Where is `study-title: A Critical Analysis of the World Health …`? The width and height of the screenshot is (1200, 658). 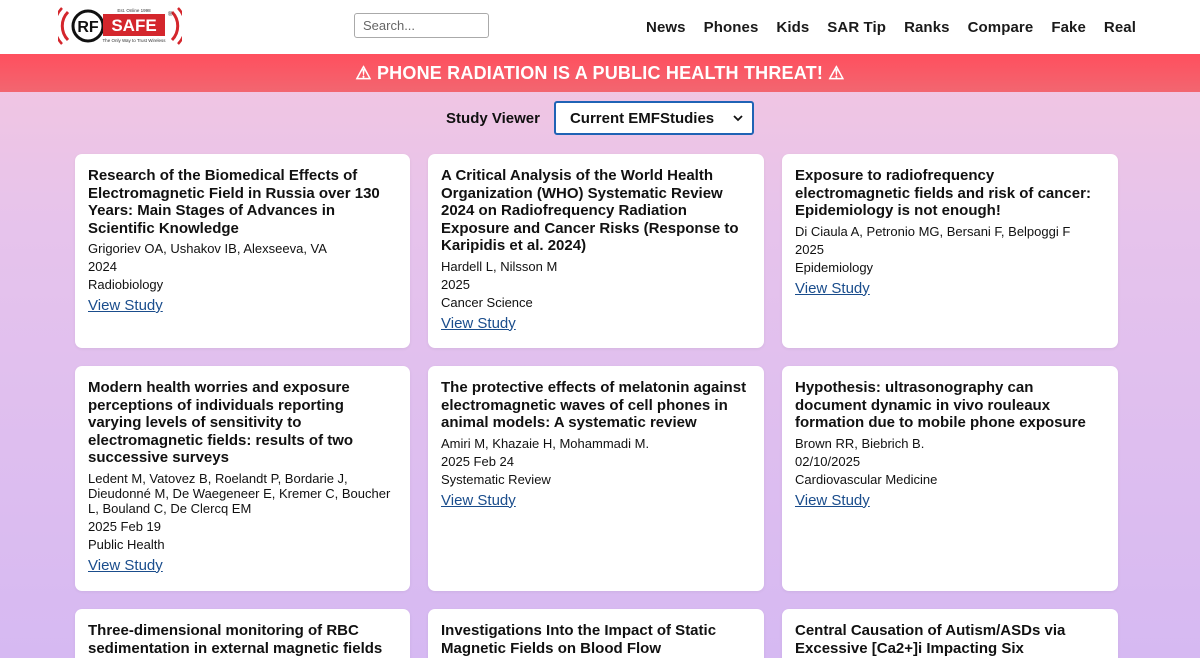
study-title: A Critical Analysis of the World Health … is located at coordinates (590, 210).